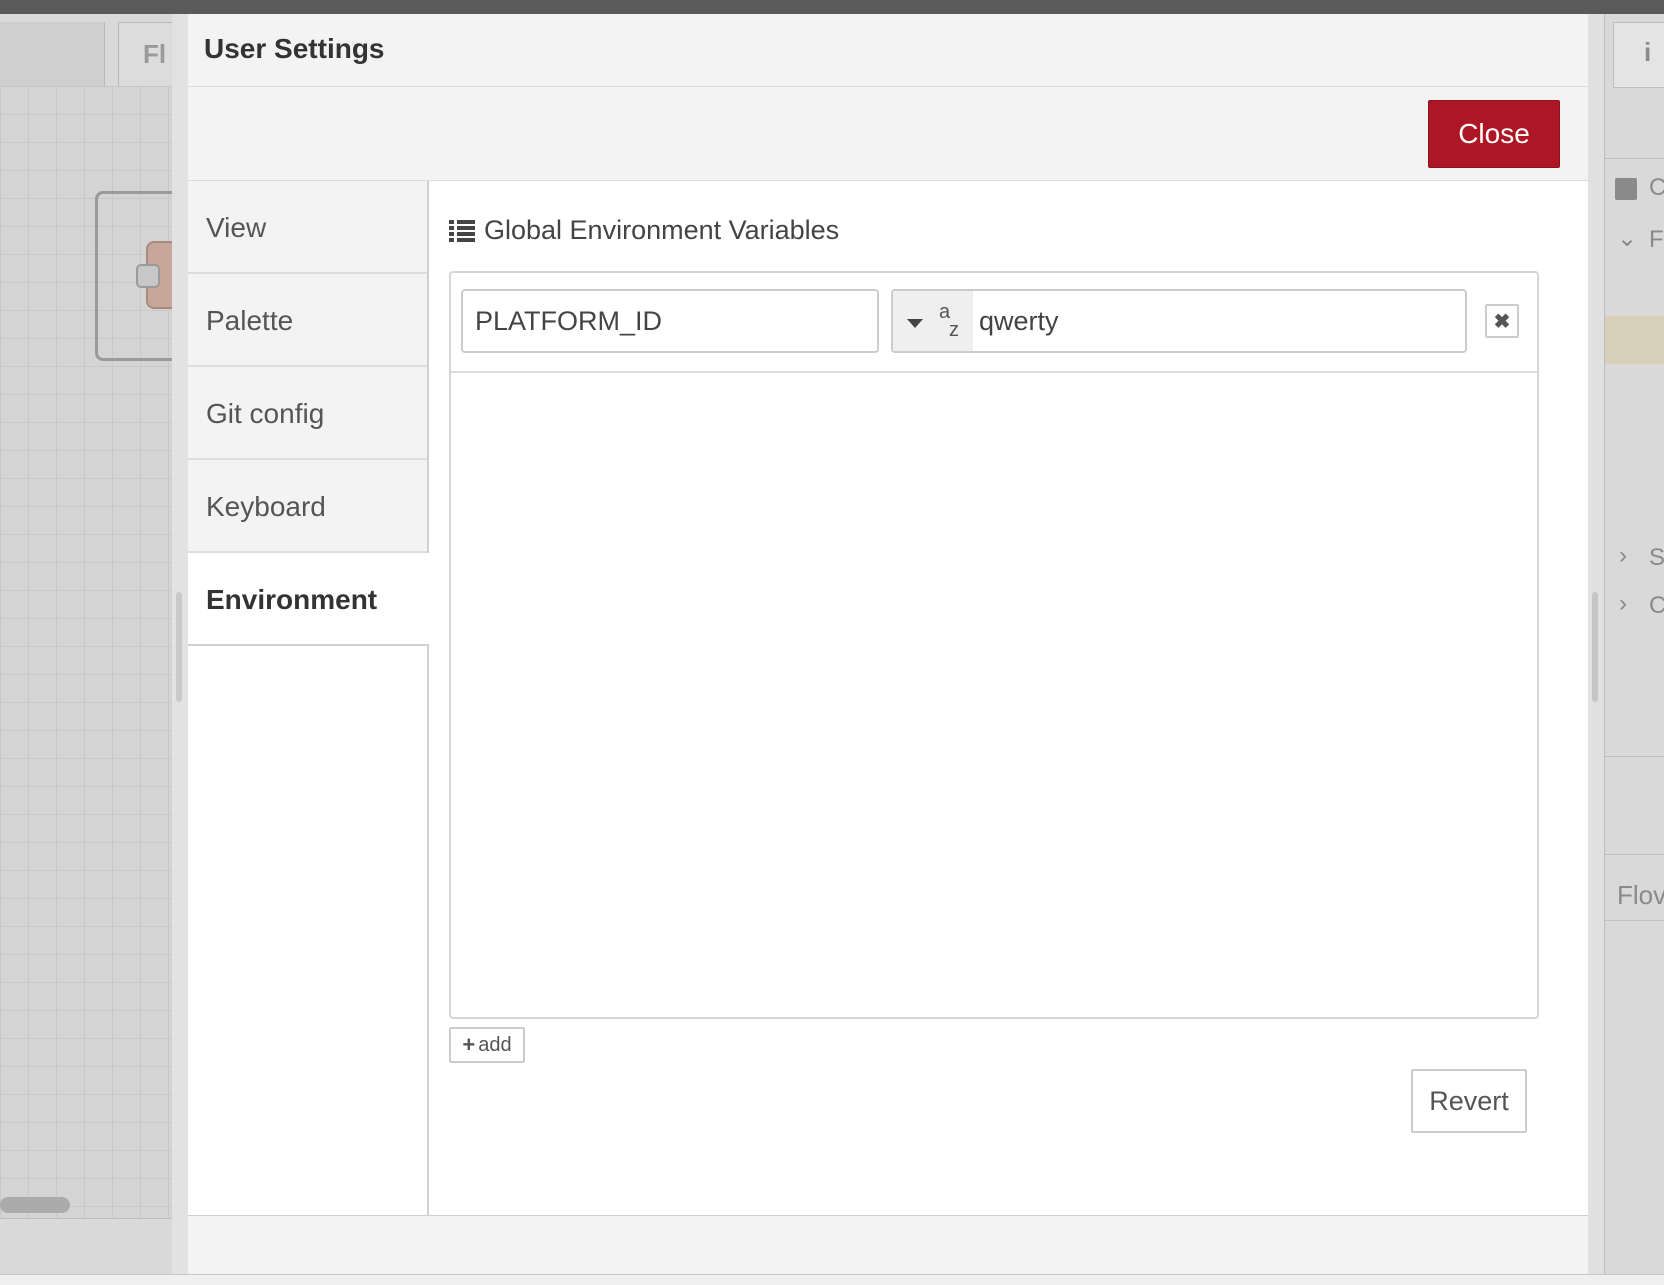 The height and width of the screenshot is (1285, 1664). I want to click on dialog-footer, so click(888, 1246).